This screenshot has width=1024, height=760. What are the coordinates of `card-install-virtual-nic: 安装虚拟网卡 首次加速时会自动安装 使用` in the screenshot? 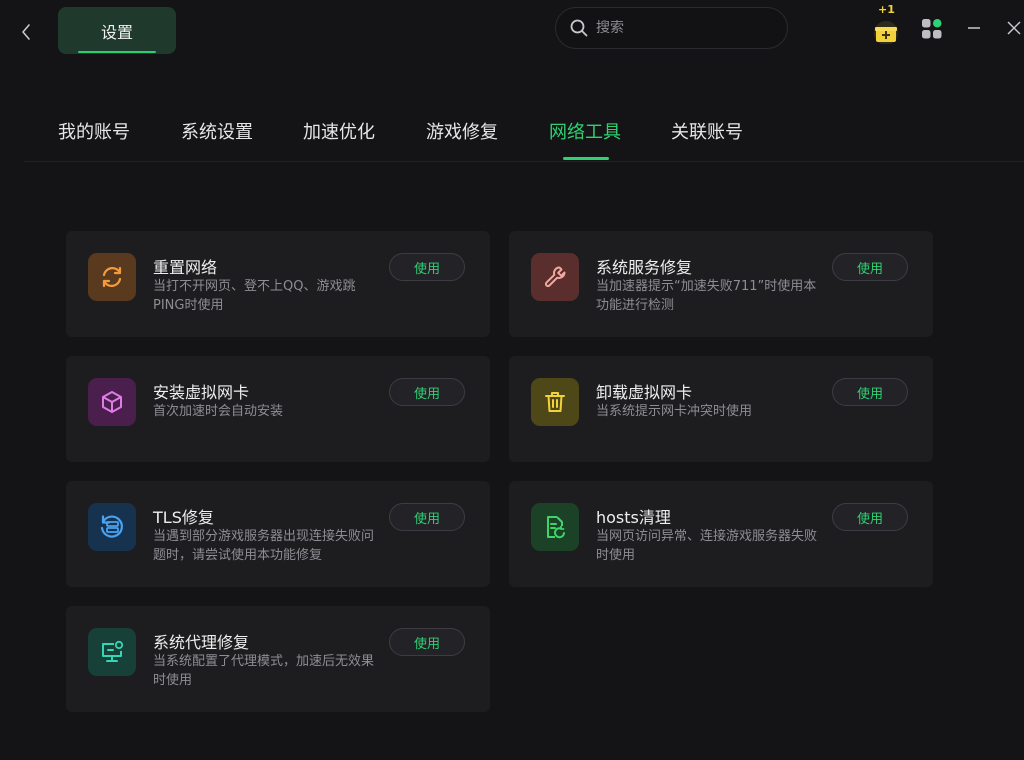 It's located at (278, 409).